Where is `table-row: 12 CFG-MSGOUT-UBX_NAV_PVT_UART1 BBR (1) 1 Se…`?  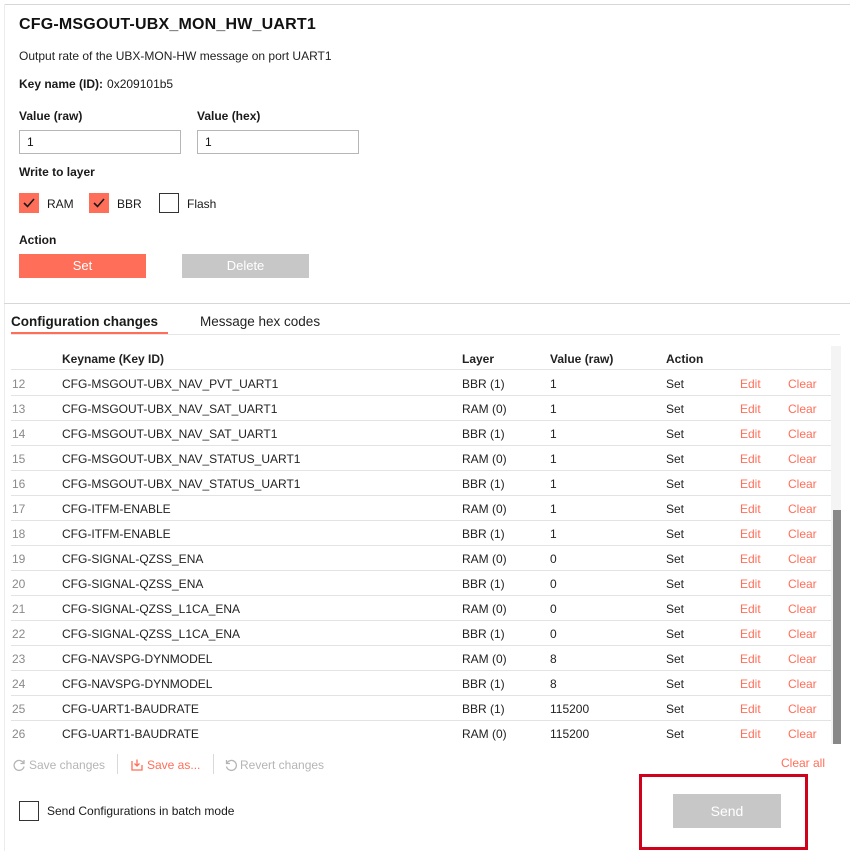 table-row: 12 CFG-MSGOUT-UBX_NAV_PVT_UART1 BBR (1) 1 Se… is located at coordinates (421, 383).